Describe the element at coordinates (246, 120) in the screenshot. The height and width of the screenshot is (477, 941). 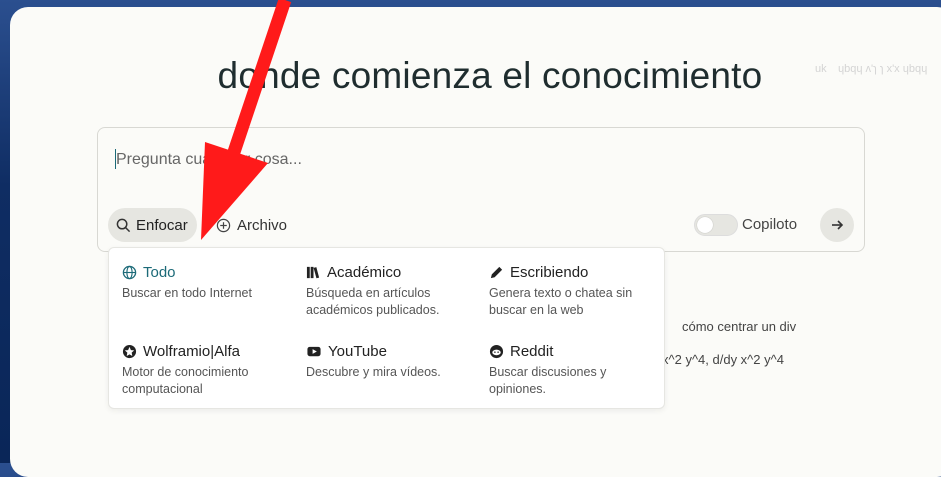
I see `annotation-arrow` at that location.